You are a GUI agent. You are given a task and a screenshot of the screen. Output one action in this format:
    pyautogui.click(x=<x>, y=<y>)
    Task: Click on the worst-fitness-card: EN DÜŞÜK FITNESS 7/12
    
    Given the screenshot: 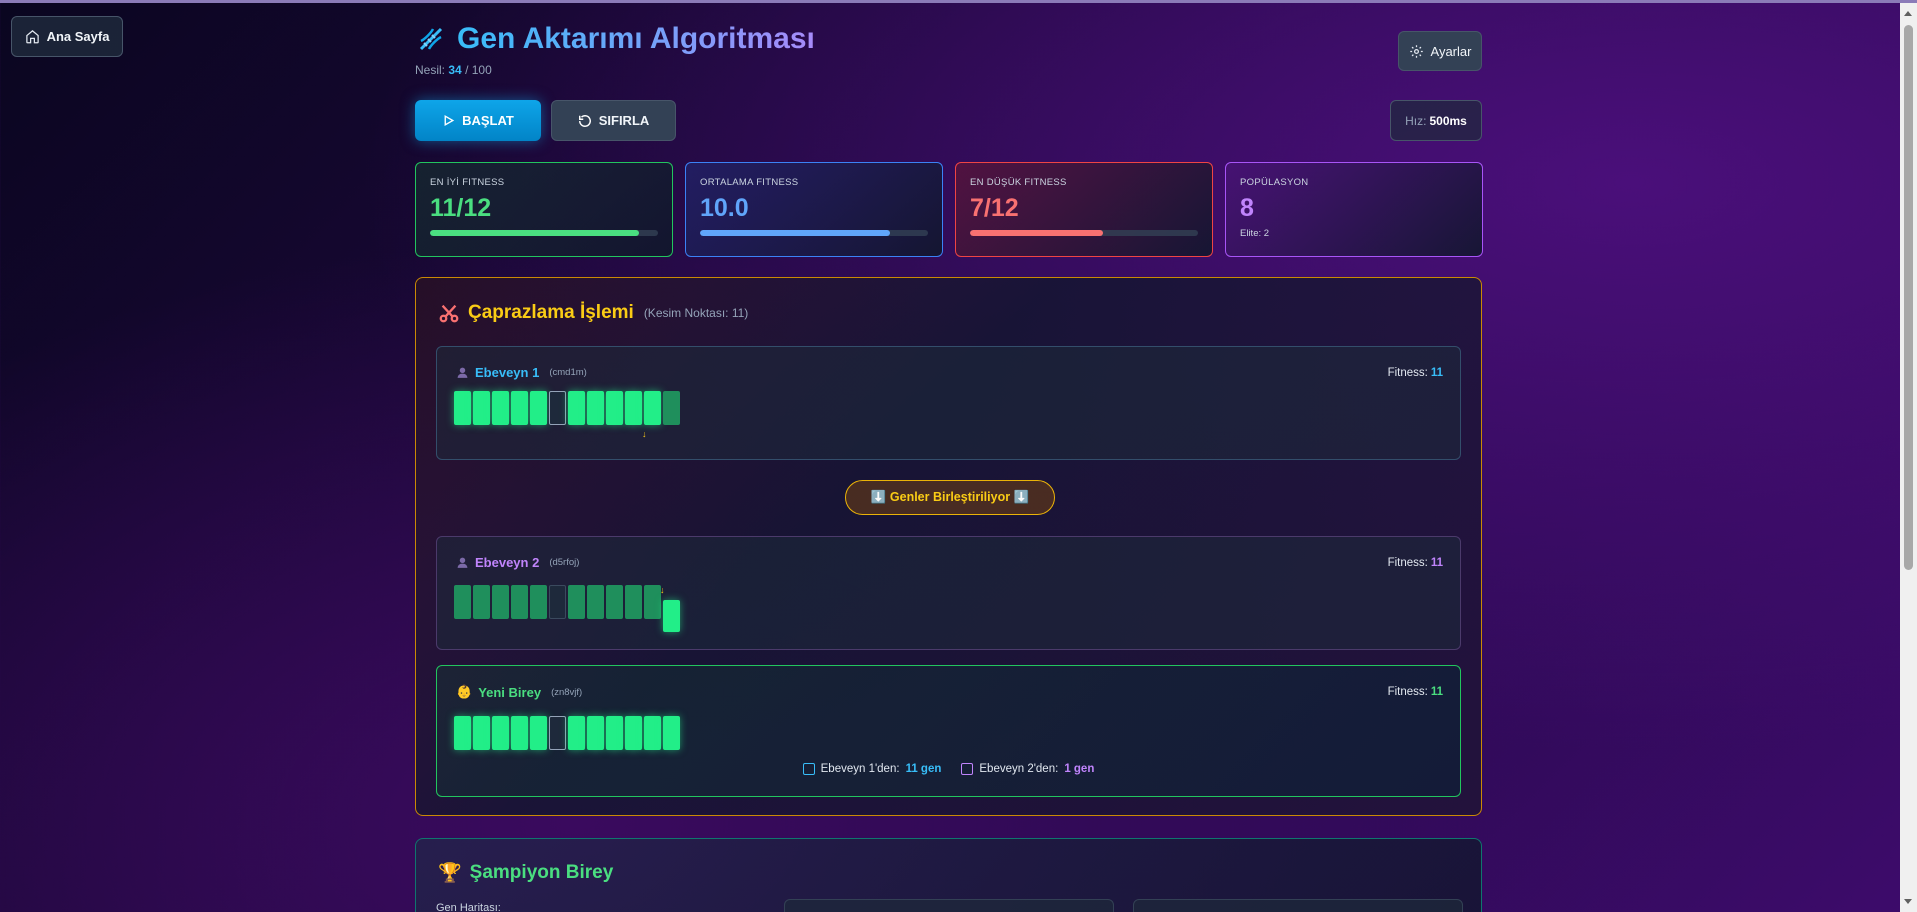 What is the action you would take?
    pyautogui.click(x=1084, y=209)
    